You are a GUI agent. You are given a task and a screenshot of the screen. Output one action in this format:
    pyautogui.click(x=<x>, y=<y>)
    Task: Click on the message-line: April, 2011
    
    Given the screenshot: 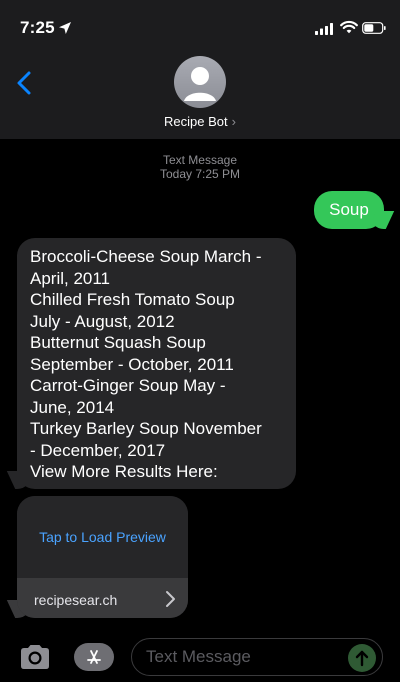 What is the action you would take?
    pyautogui.click(x=70, y=278)
    